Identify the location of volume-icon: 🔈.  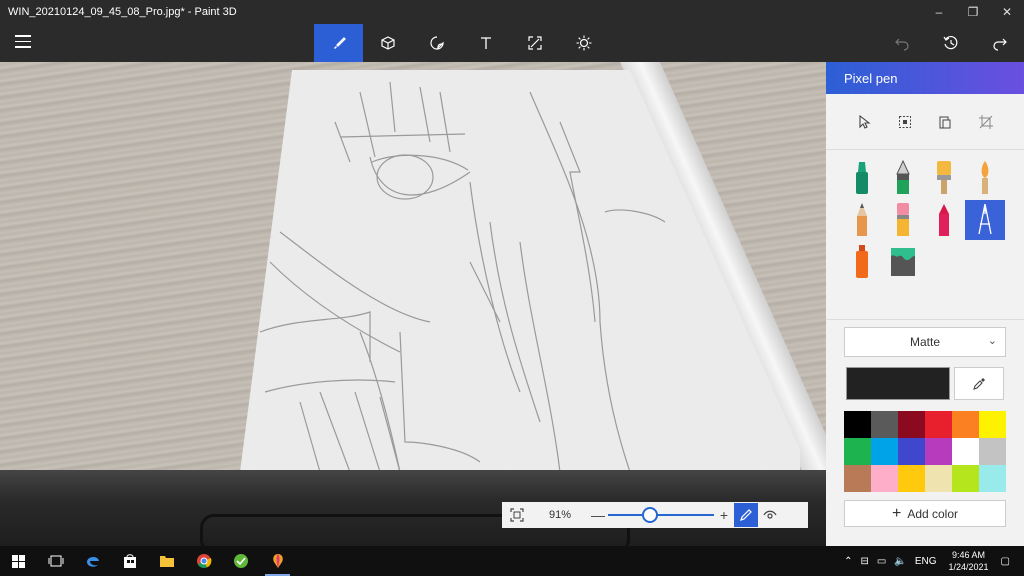
(900, 561).